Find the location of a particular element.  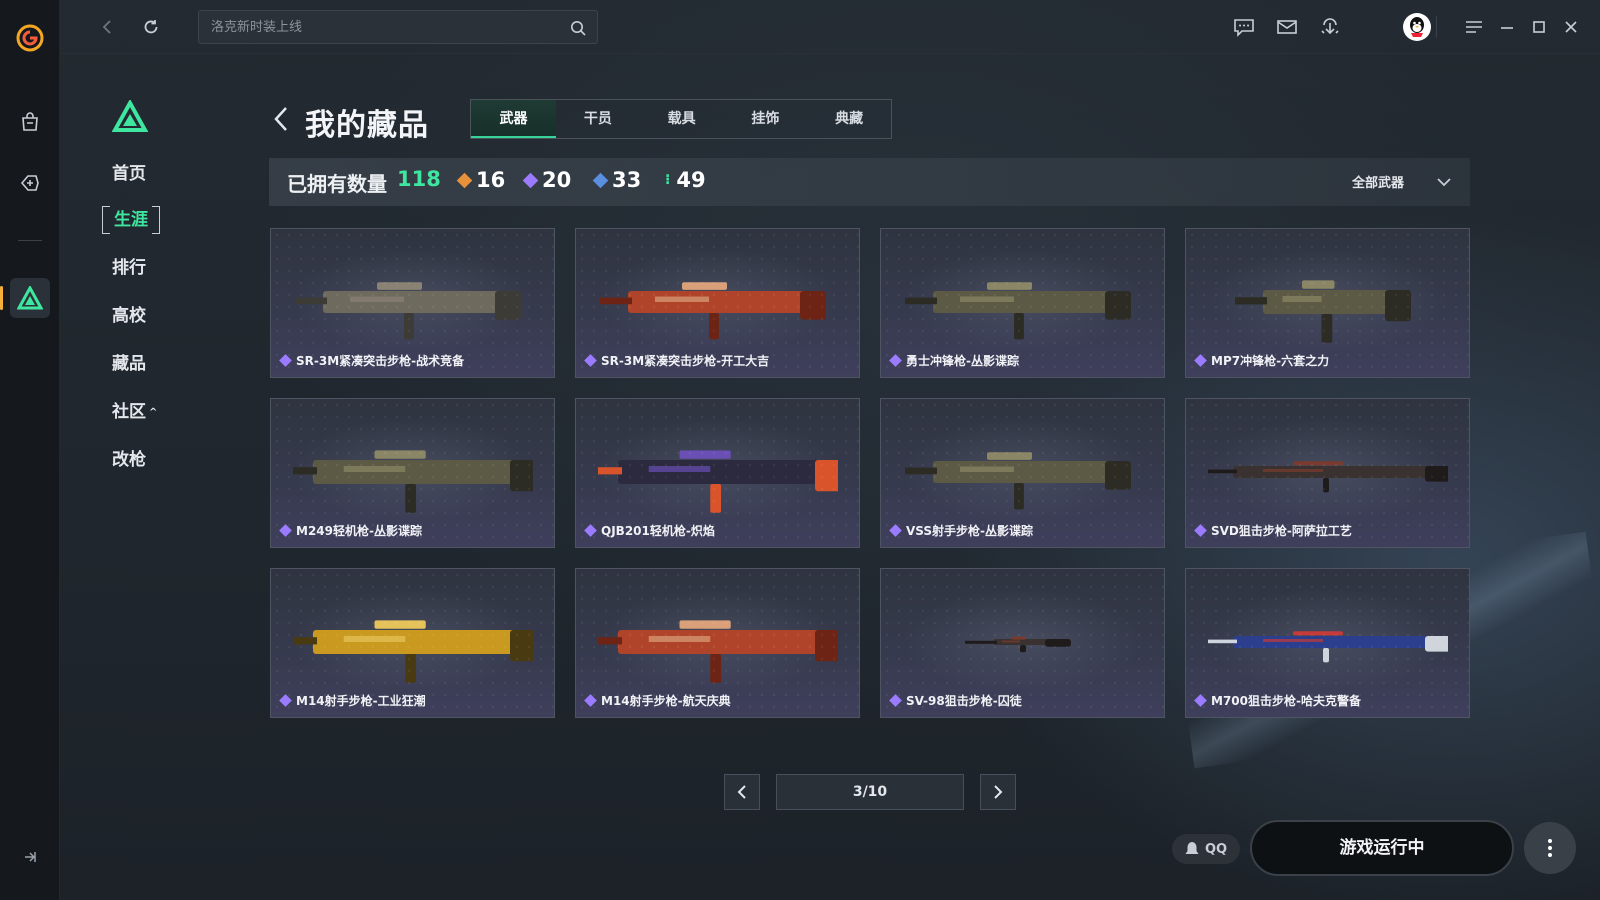

tab-archive: 典藏 is located at coordinates (849, 119).